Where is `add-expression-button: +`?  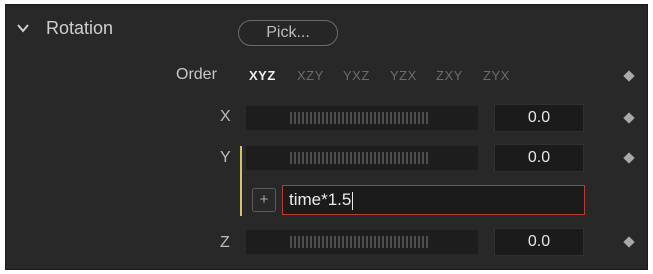 add-expression-button: + is located at coordinates (264, 200).